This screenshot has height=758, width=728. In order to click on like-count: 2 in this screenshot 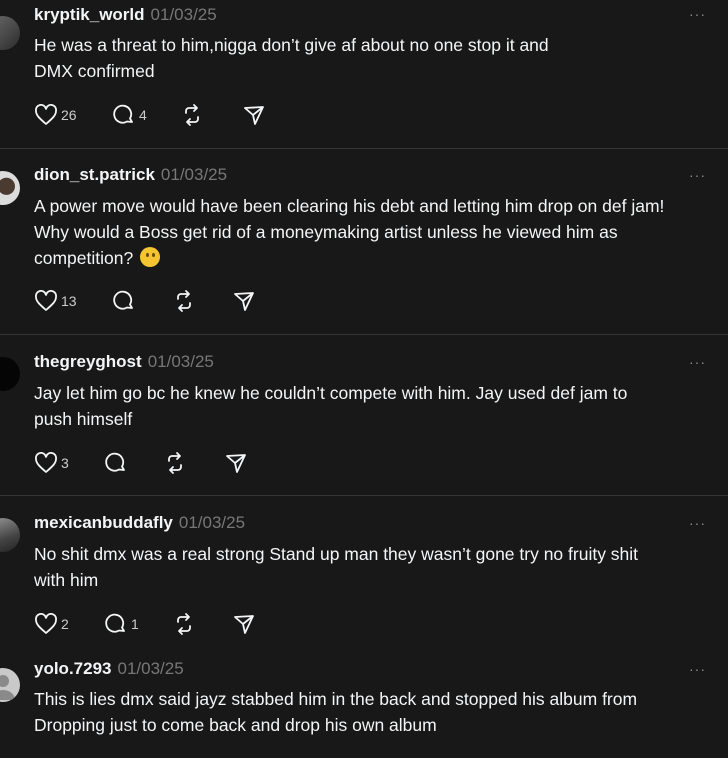, I will do `click(65, 624)`.